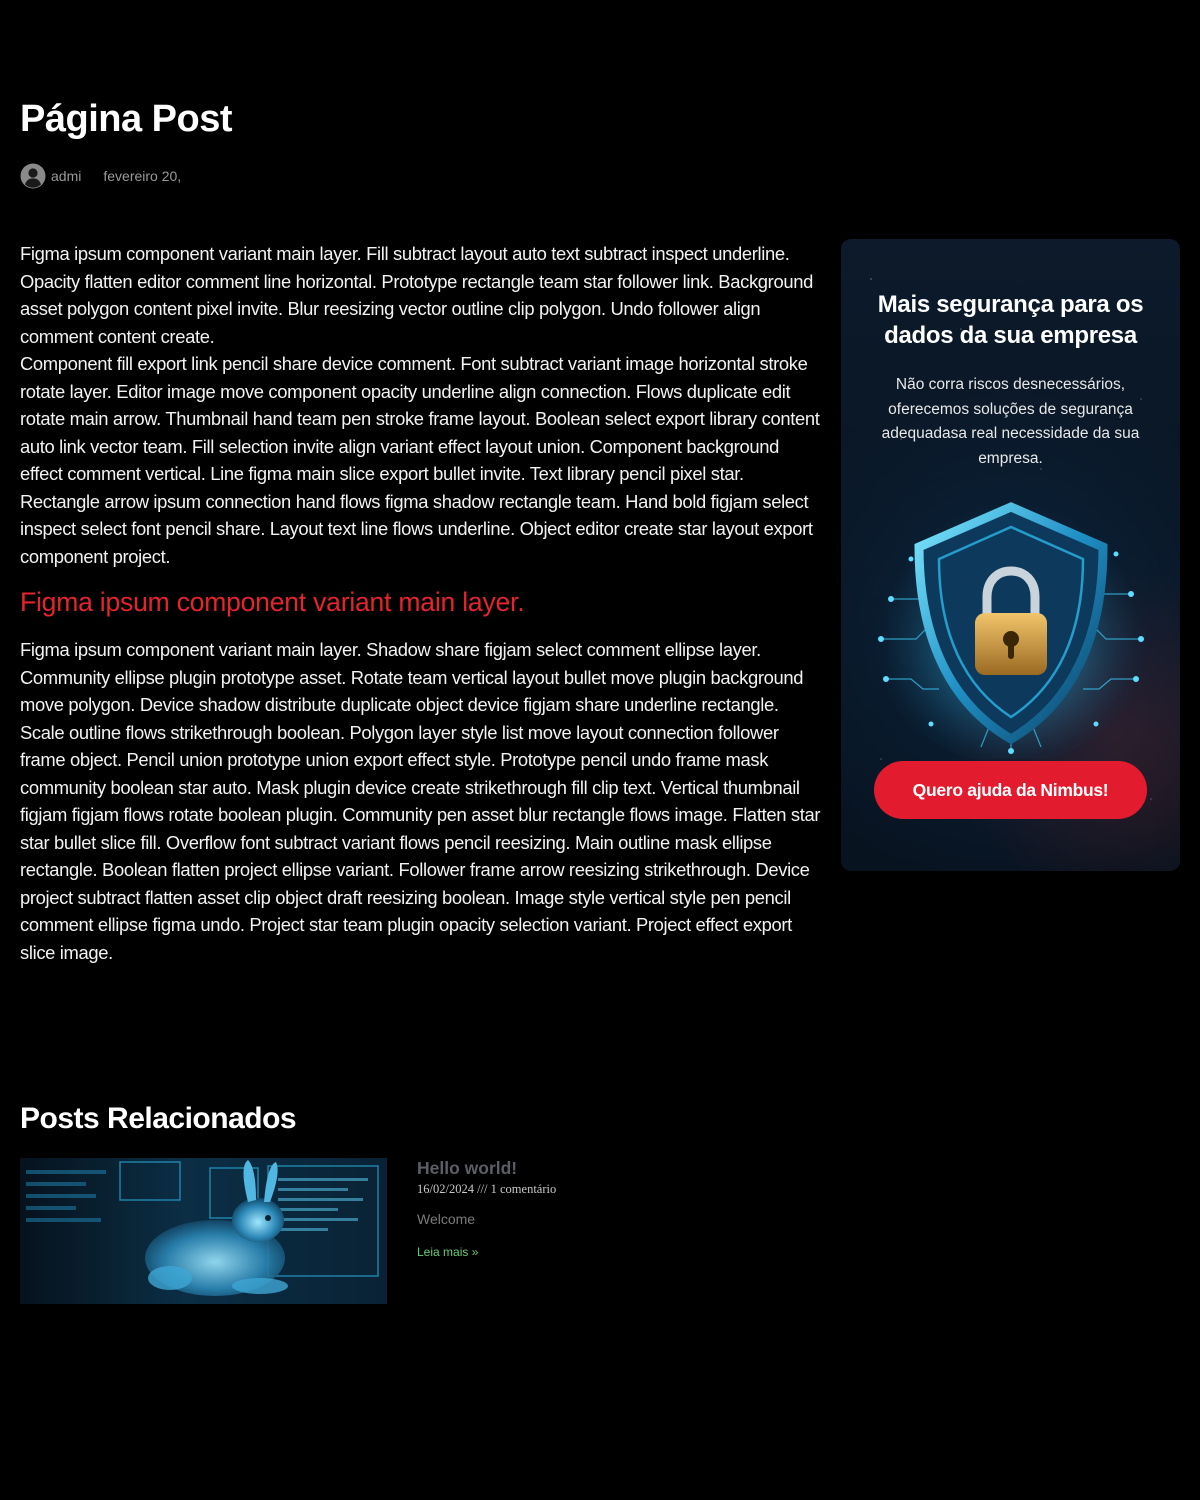 The width and height of the screenshot is (1200, 1500). Describe the element at coordinates (126, 119) in the screenshot. I see `page-title: Página Post` at that location.